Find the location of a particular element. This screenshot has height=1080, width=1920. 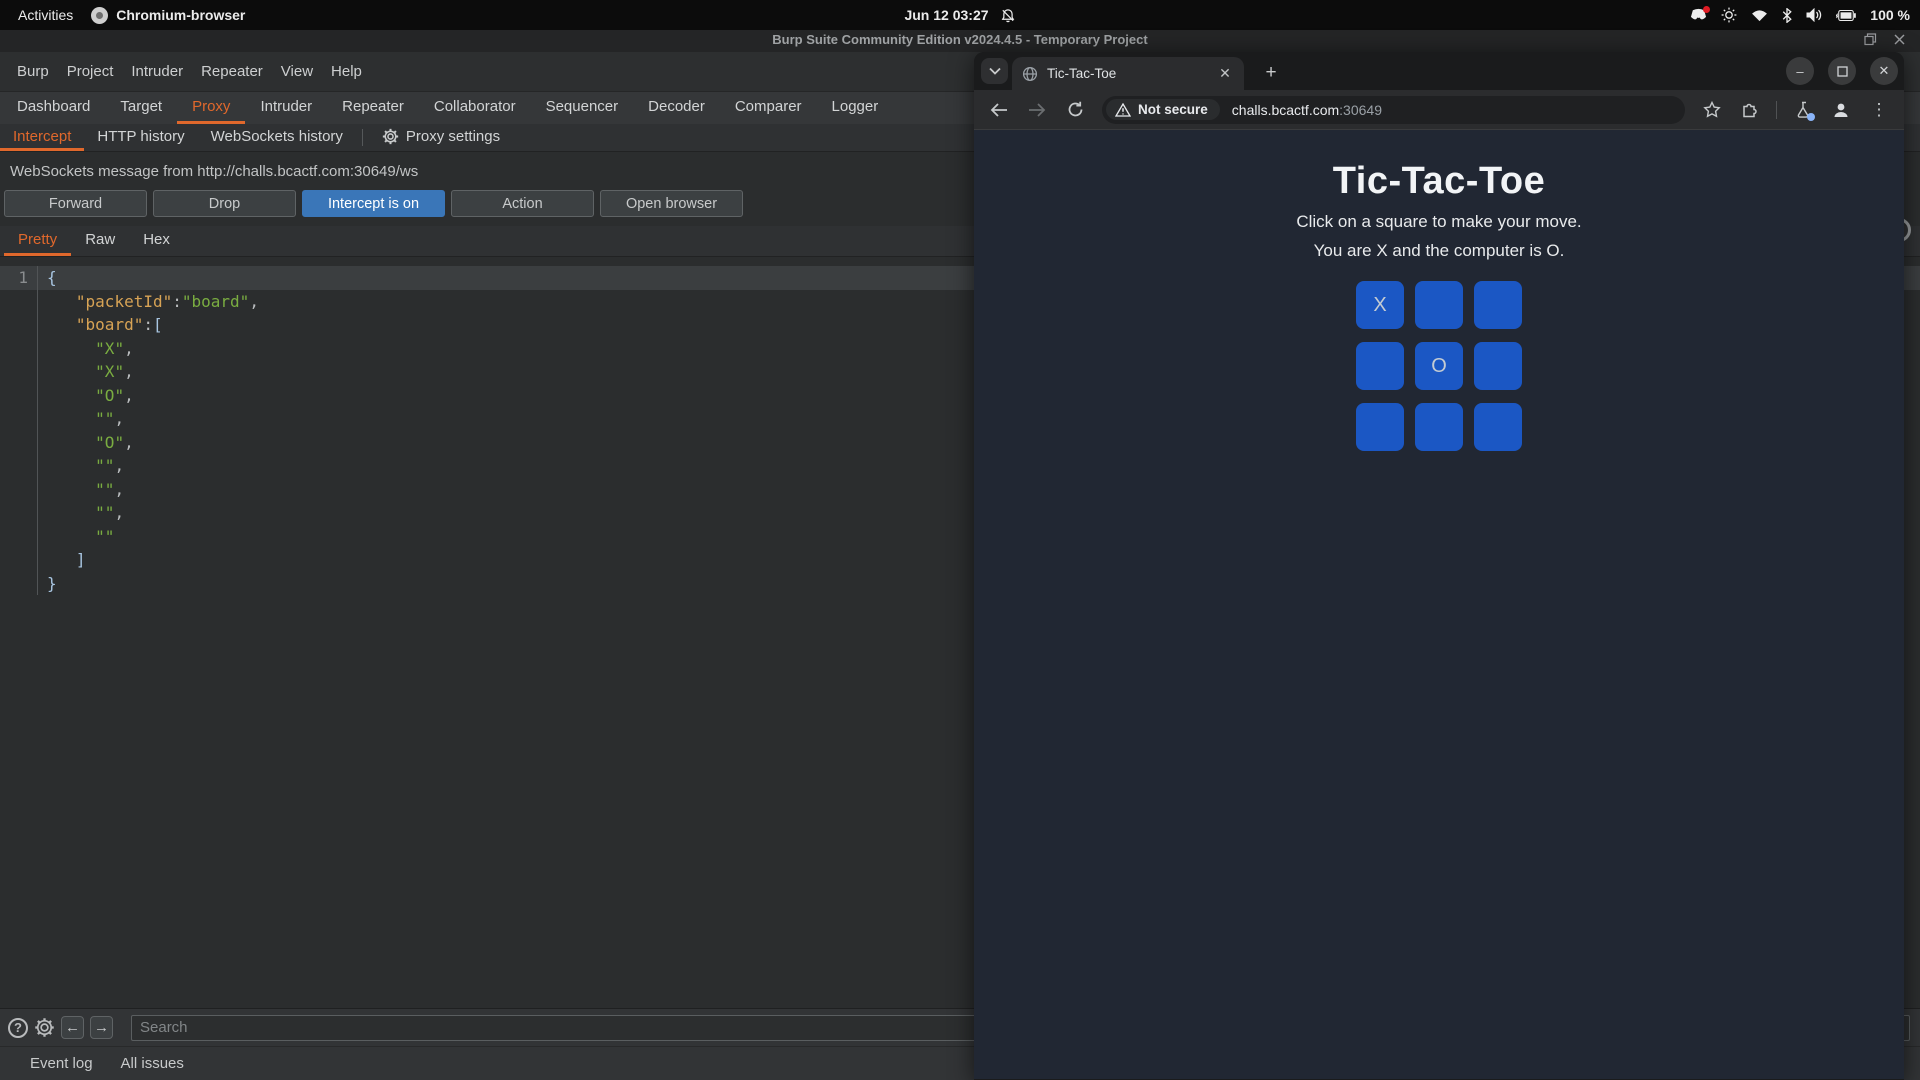

extensions-icon is located at coordinates (1750, 110).